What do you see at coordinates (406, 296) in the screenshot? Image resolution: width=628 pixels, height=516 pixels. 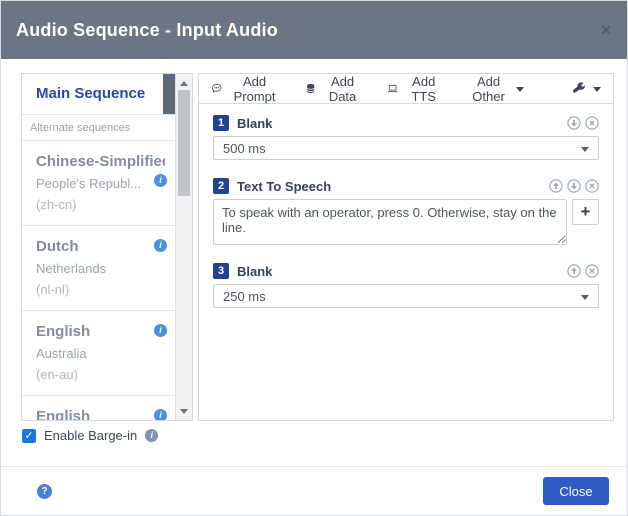 I see `blank-duration-select: 250 ms` at bounding box center [406, 296].